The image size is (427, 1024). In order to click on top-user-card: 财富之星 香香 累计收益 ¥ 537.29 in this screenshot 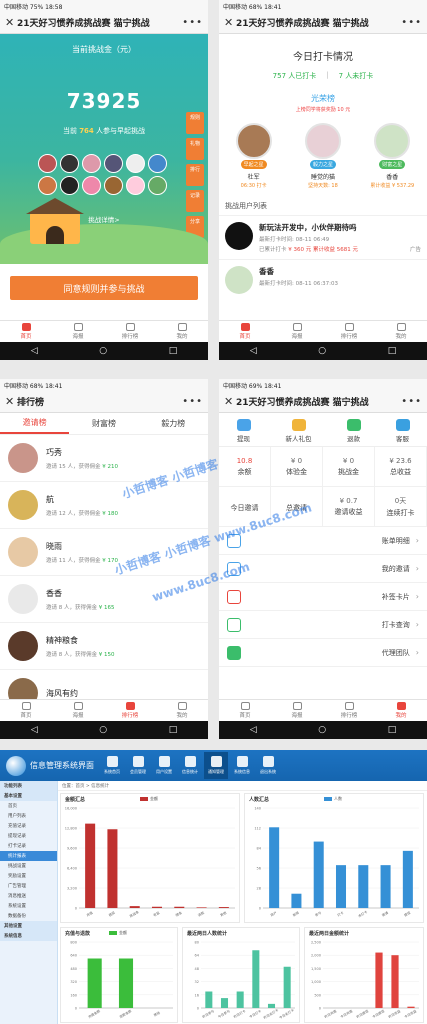, I will do `click(392, 156)`.